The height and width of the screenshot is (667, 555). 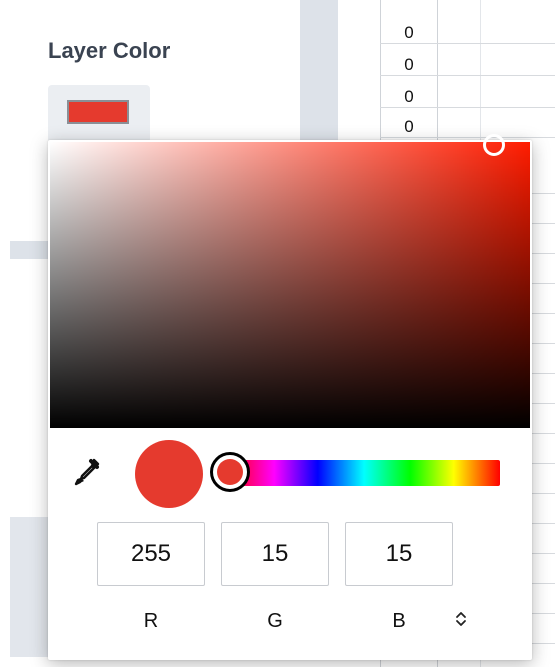 I want to click on blue-label: B, so click(x=399, y=621).